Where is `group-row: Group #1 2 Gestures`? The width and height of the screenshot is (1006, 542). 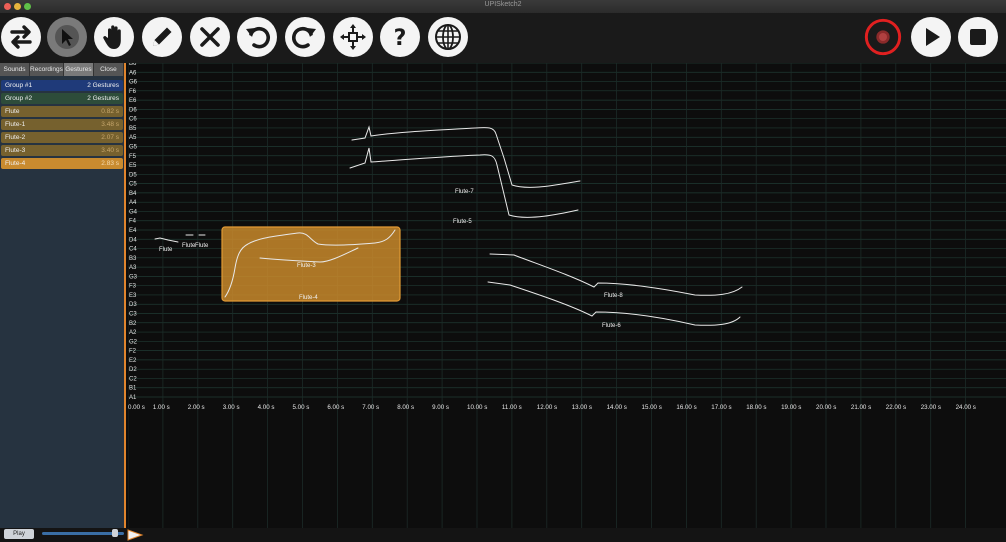 group-row: Group #1 2 Gestures is located at coordinates (62, 85).